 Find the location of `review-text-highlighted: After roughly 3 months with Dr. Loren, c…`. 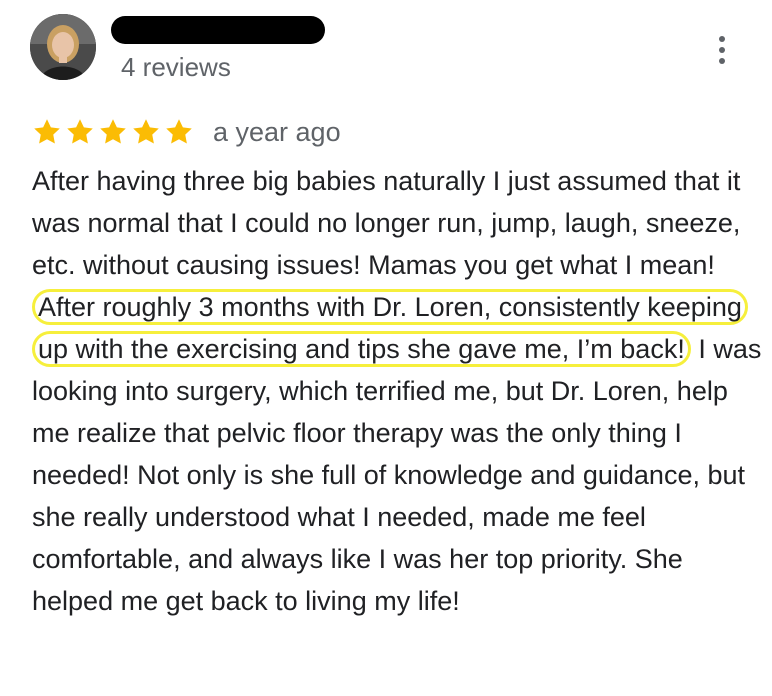

review-text-highlighted: After roughly 3 months with Dr. Loren, c… is located at coordinates (390, 328).